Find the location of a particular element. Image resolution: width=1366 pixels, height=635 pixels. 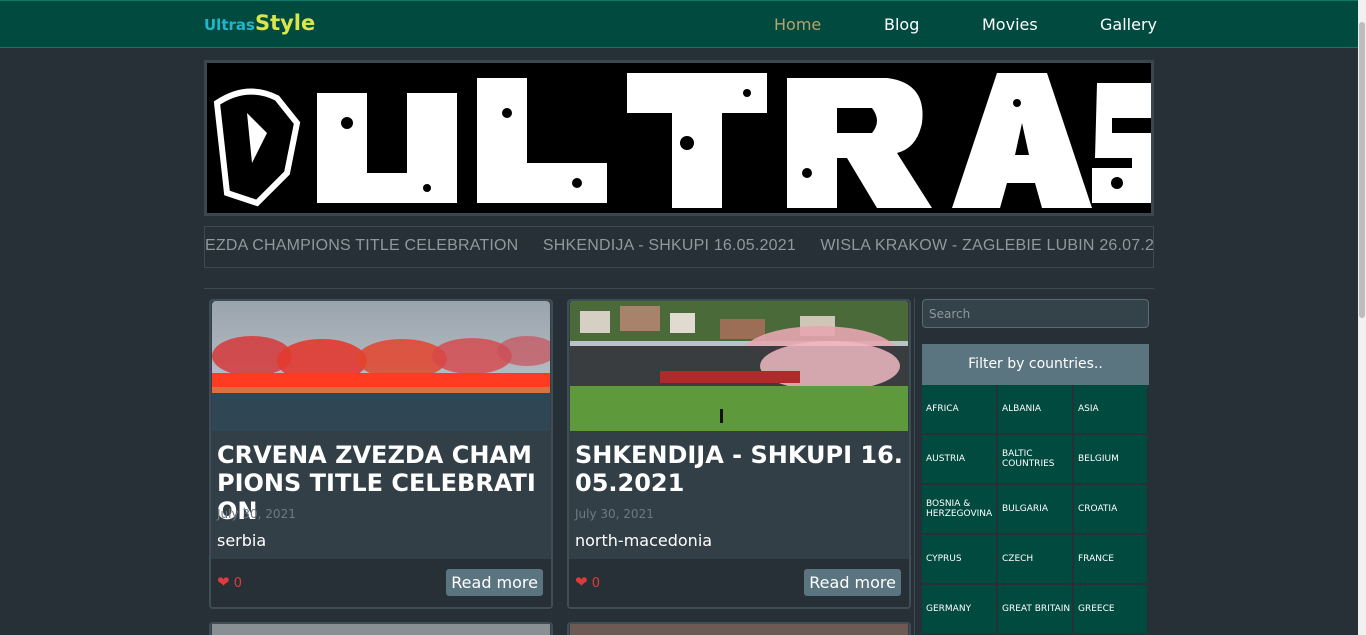

nav-gallery: Gallery is located at coordinates (1128, 24).